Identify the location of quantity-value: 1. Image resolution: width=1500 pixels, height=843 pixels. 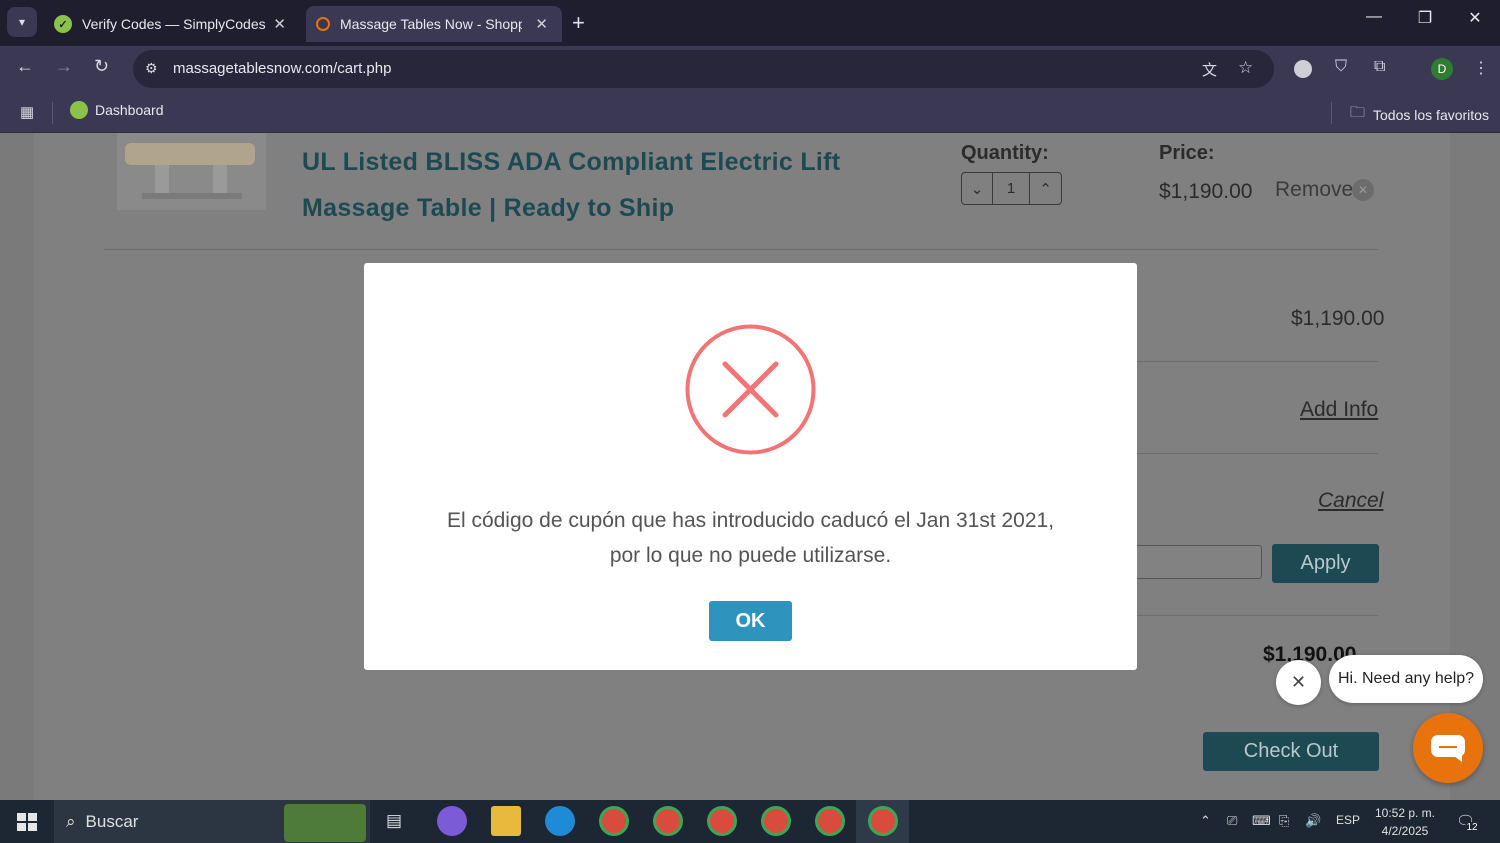
(1011, 188).